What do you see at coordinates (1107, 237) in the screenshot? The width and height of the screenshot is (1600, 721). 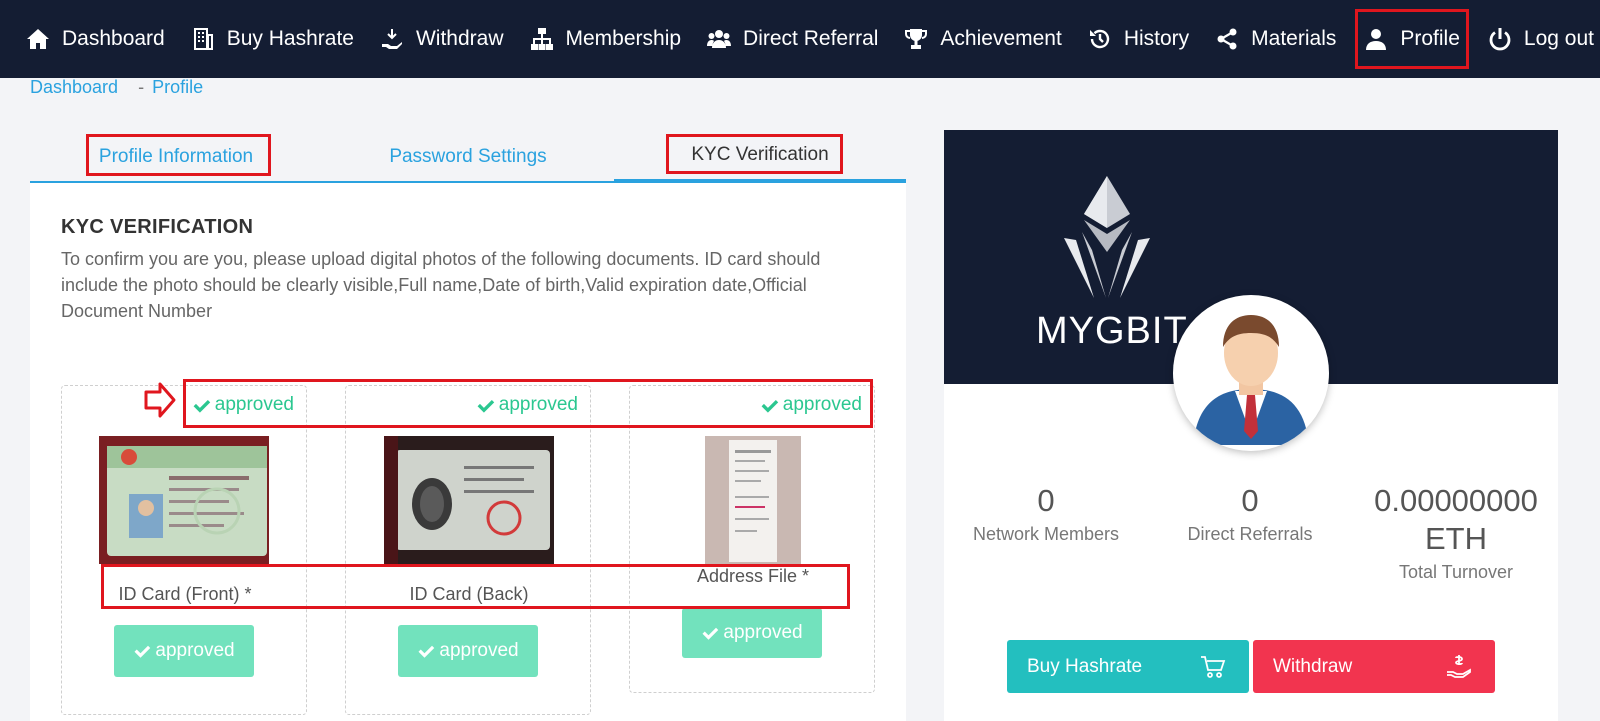 I see `mygbit-logo-icon` at bounding box center [1107, 237].